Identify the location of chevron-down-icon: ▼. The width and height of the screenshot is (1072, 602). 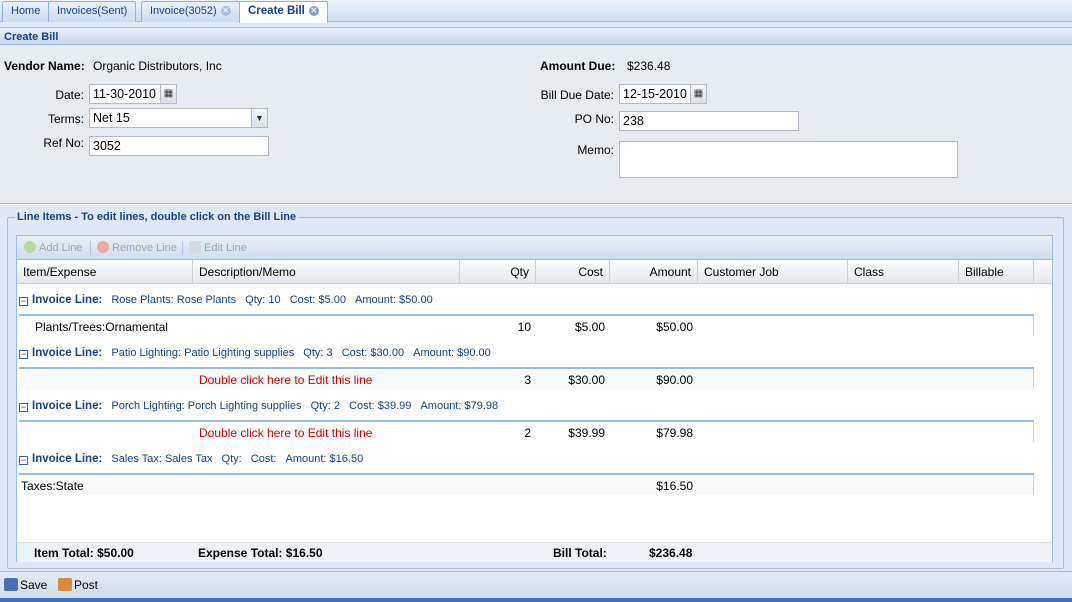
(260, 118).